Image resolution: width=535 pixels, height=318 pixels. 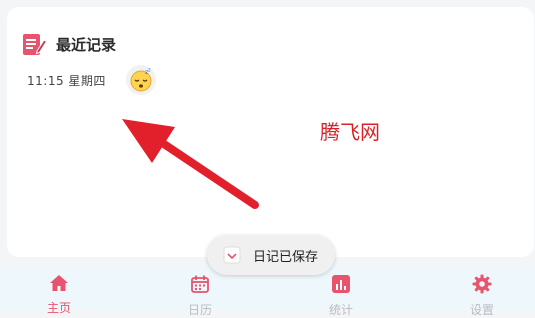 I want to click on home-icon, so click(x=59, y=283).